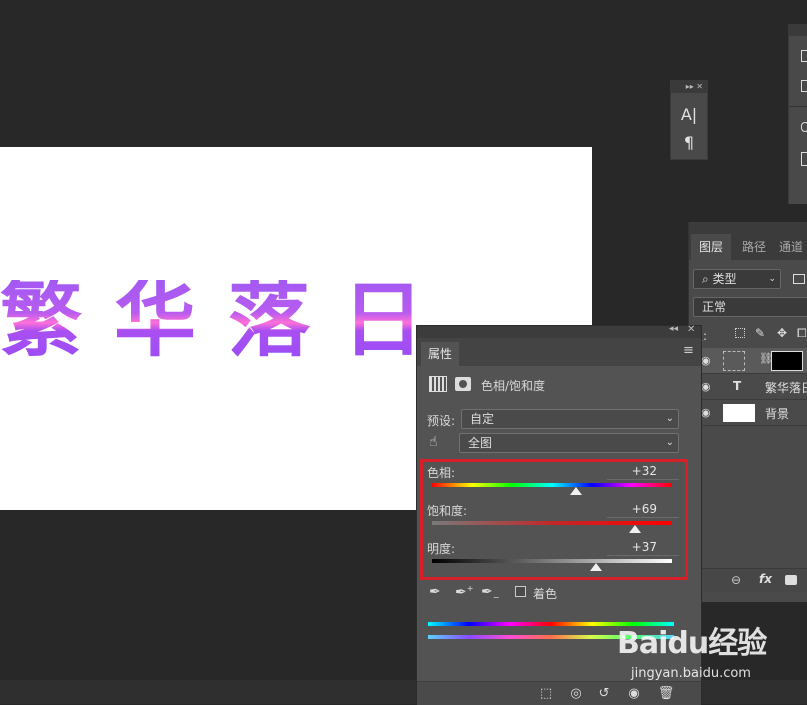  What do you see at coordinates (804, 56) in the screenshot?
I see `history-icon` at bounding box center [804, 56].